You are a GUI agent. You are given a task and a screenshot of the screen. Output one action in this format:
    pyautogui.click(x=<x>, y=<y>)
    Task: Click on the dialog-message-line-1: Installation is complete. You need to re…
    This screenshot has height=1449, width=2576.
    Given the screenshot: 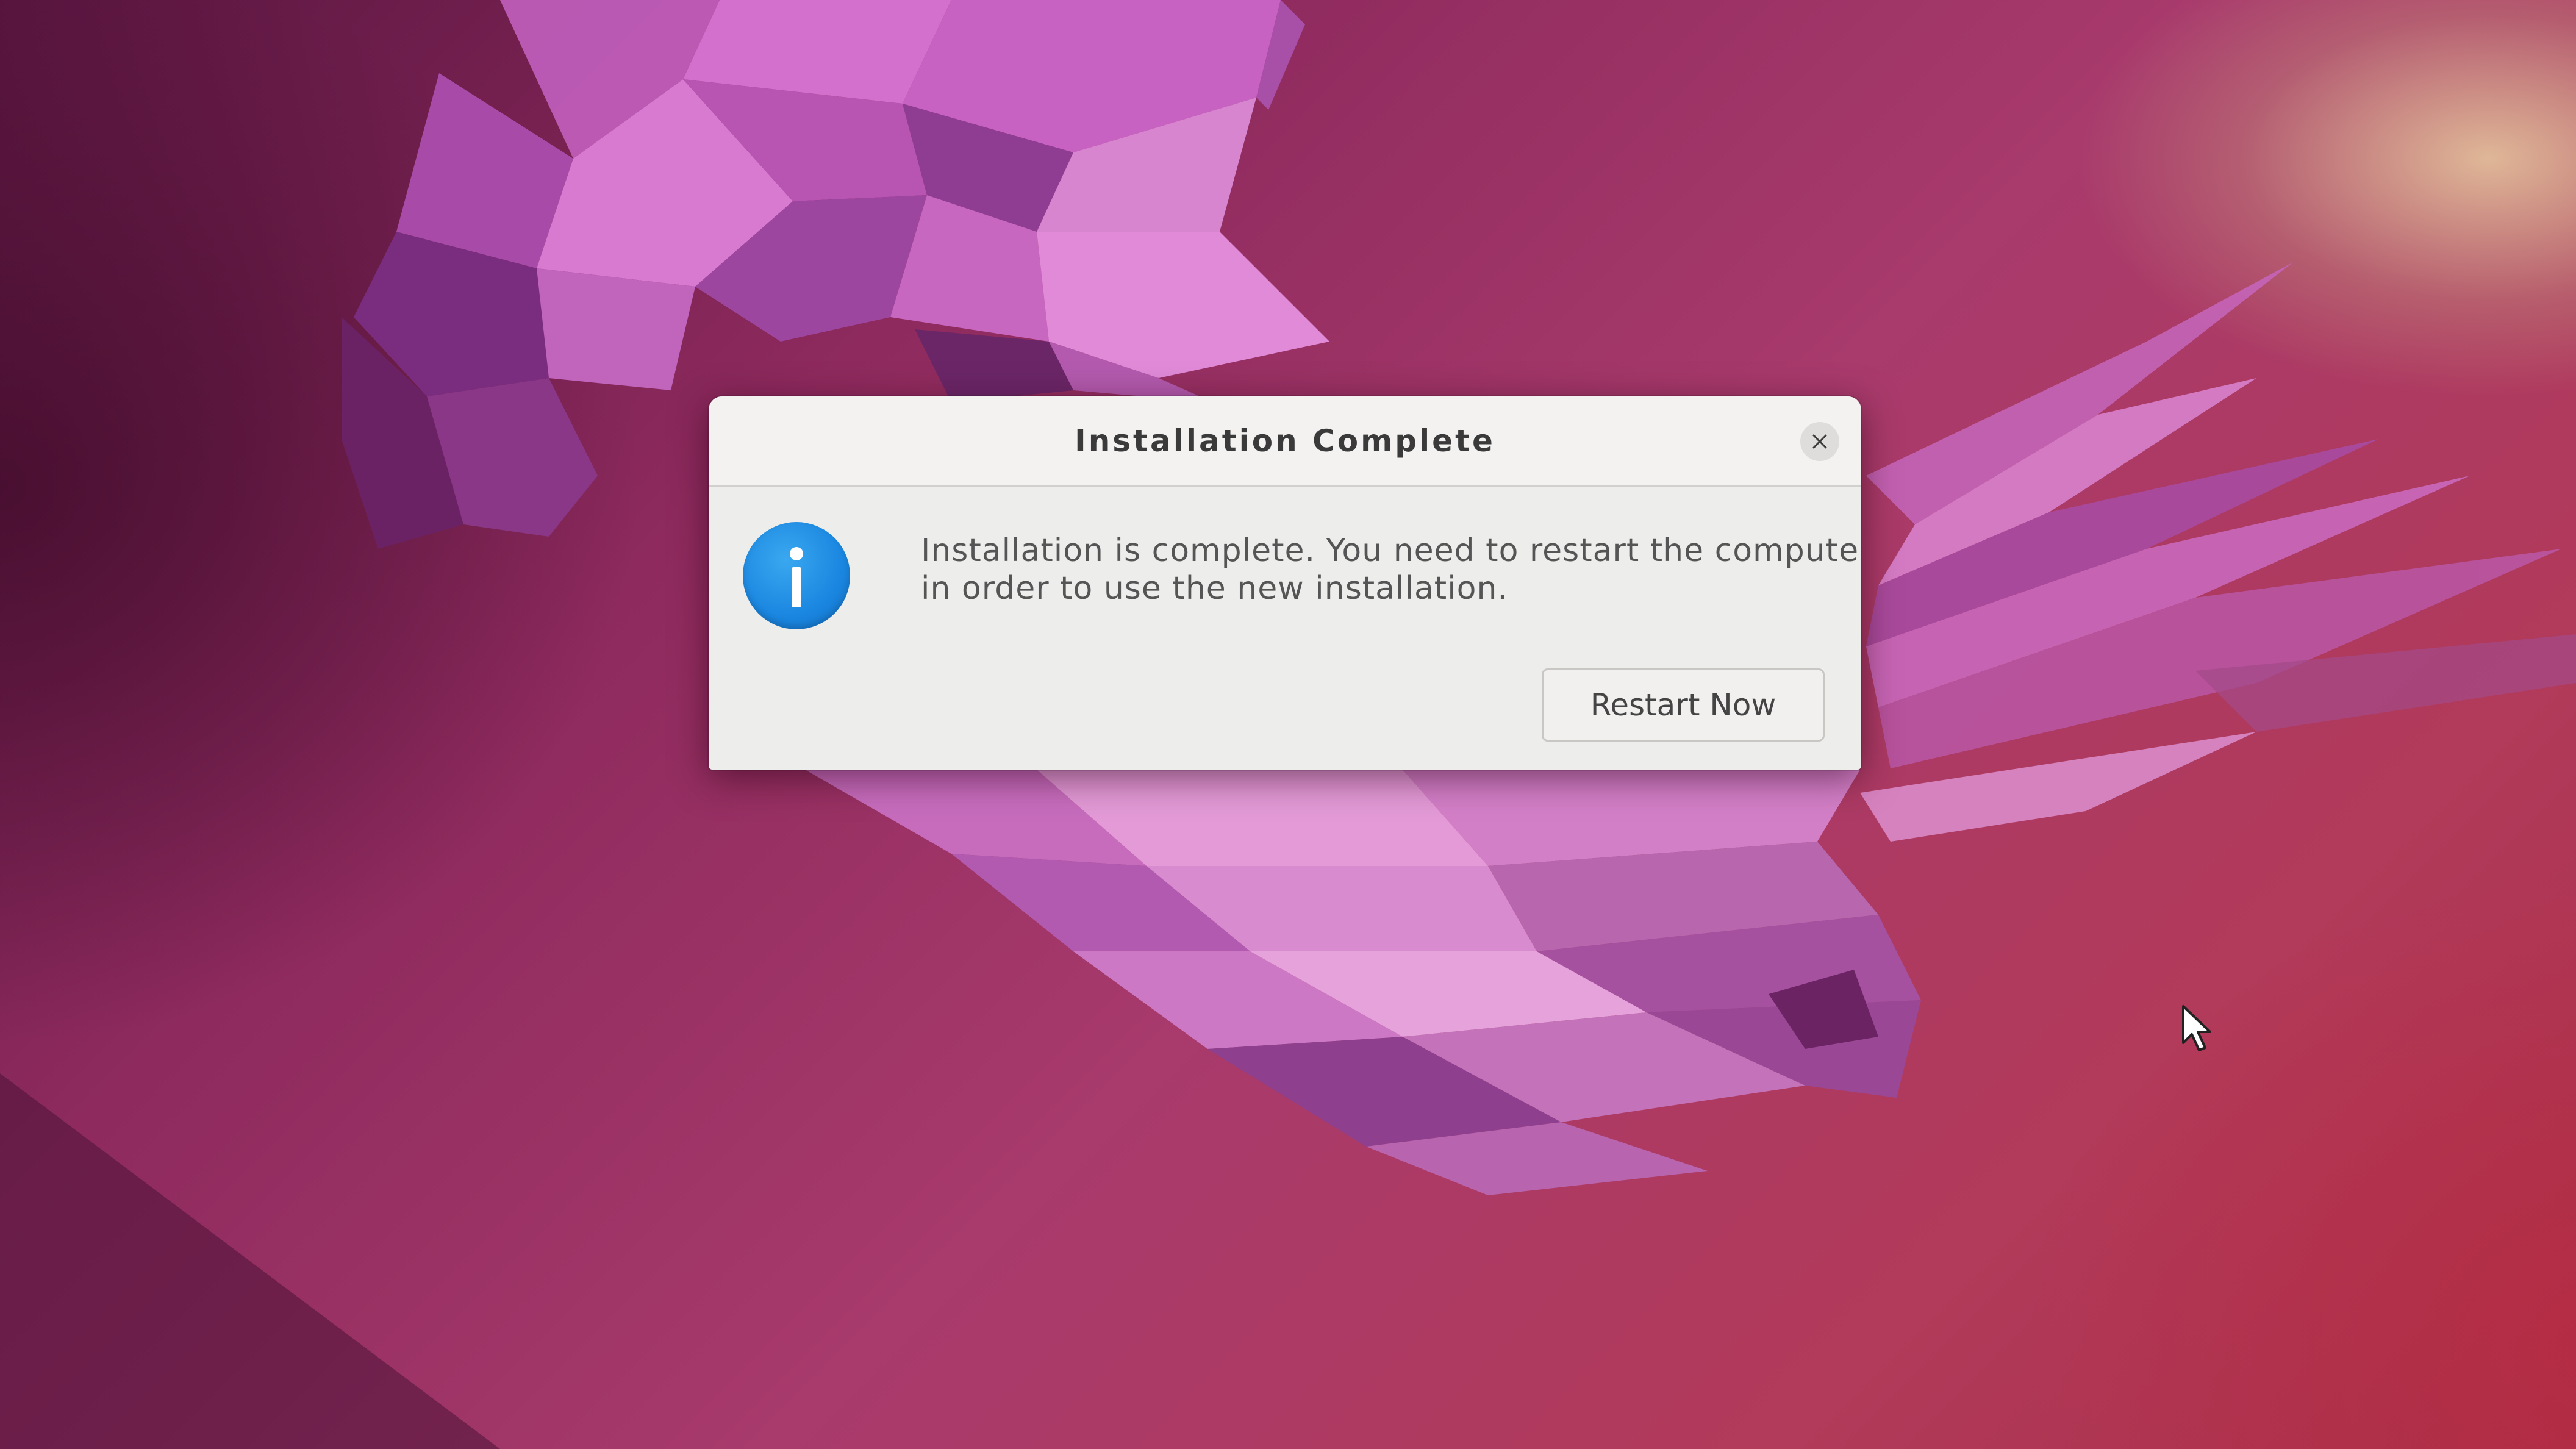 What is the action you would take?
    pyautogui.click(x=1391, y=550)
    